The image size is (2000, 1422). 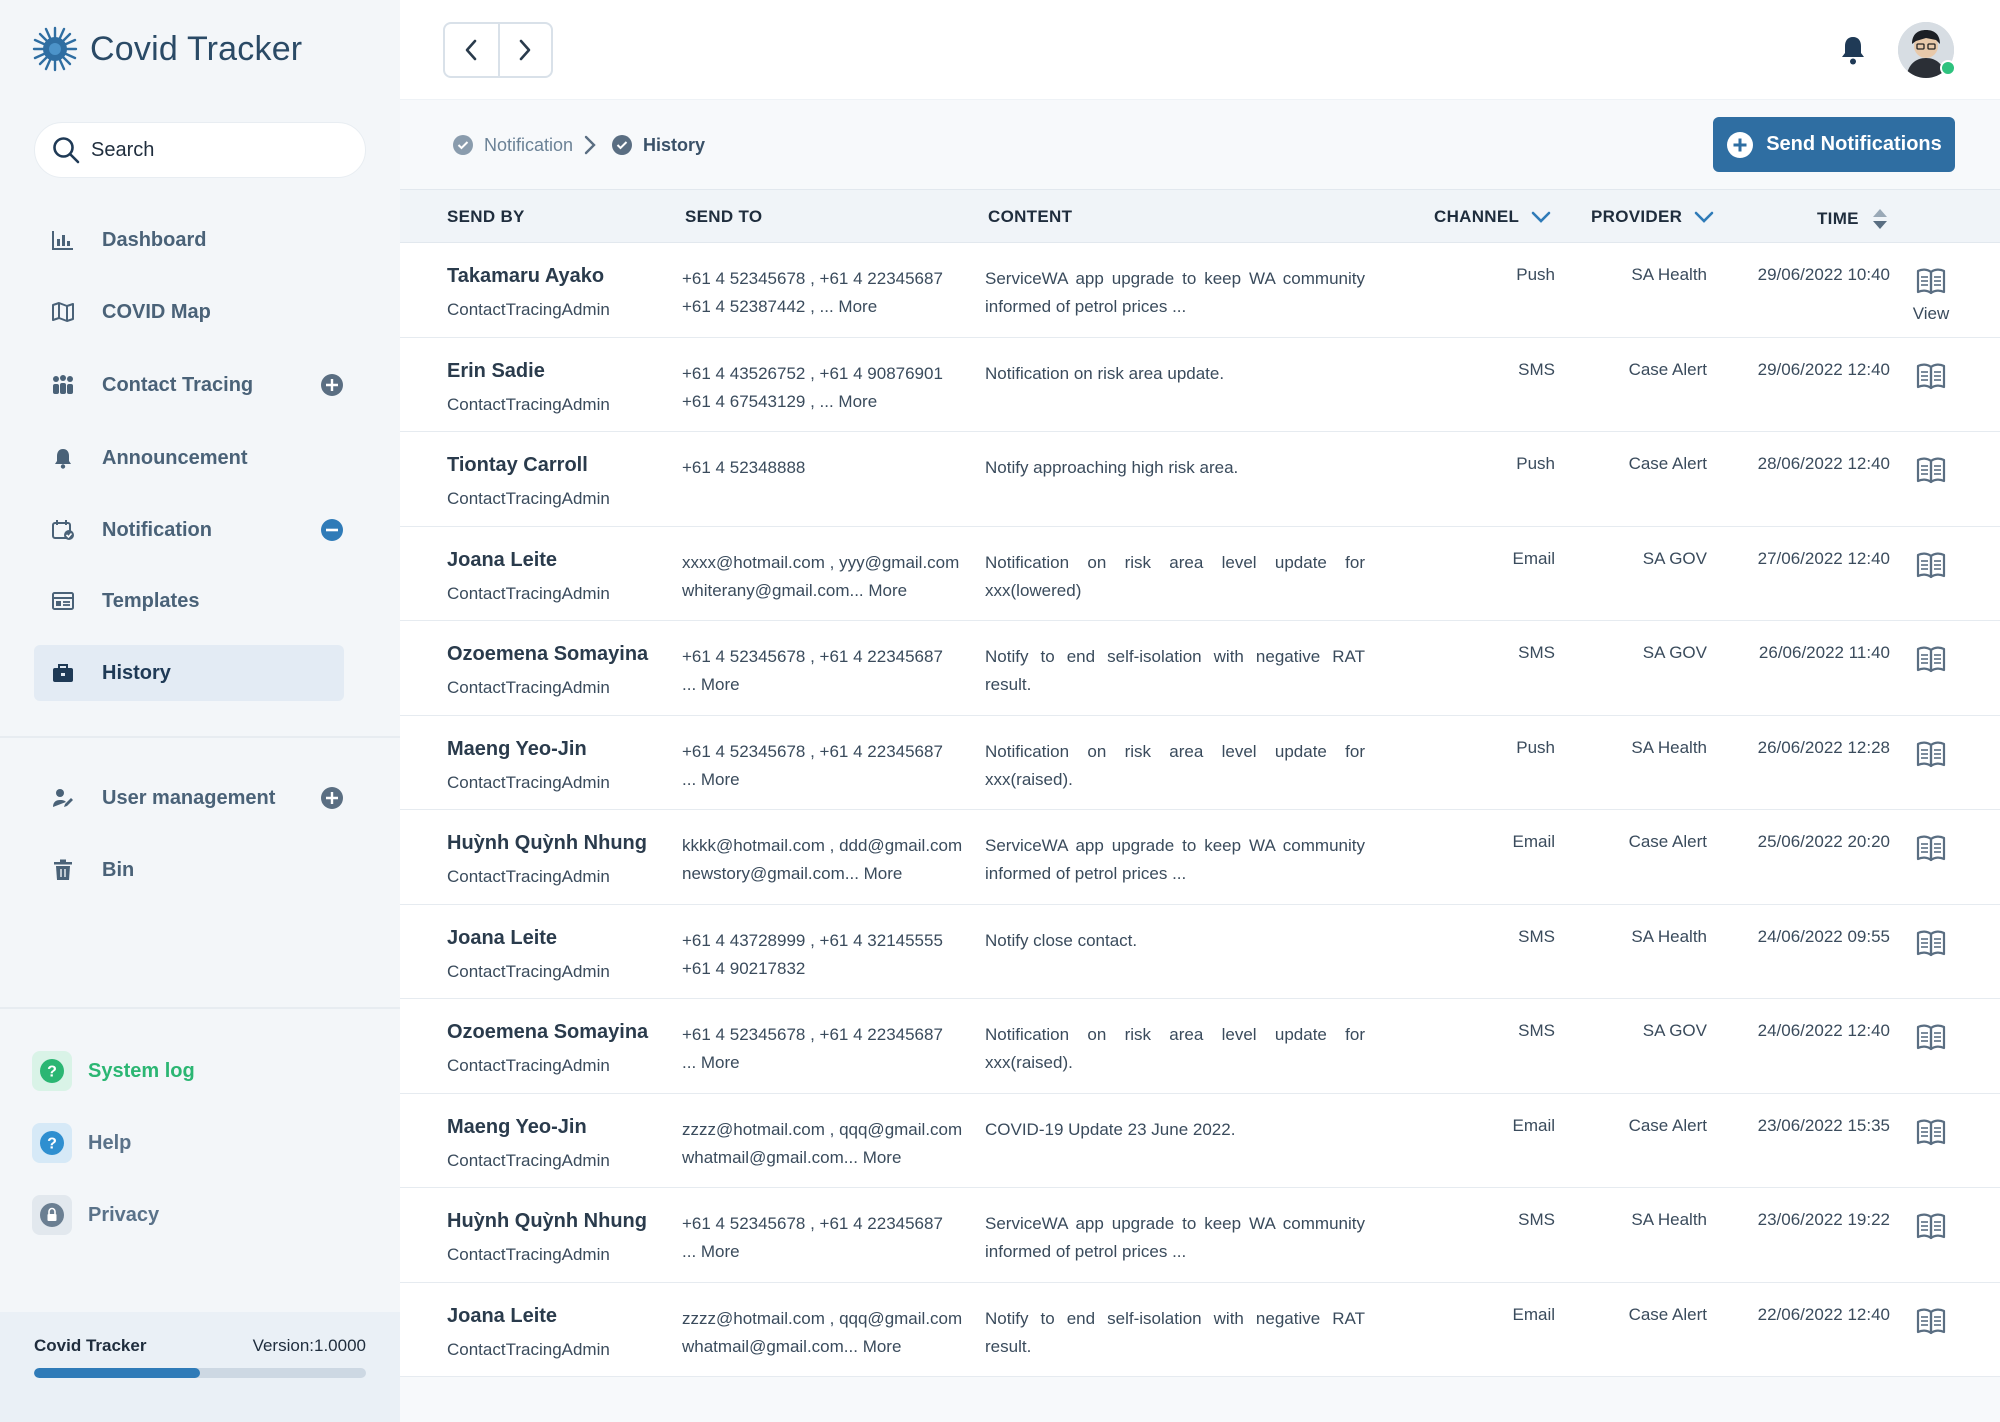 I want to click on sidebar-item-announcement: Announcement, so click(x=189, y=458).